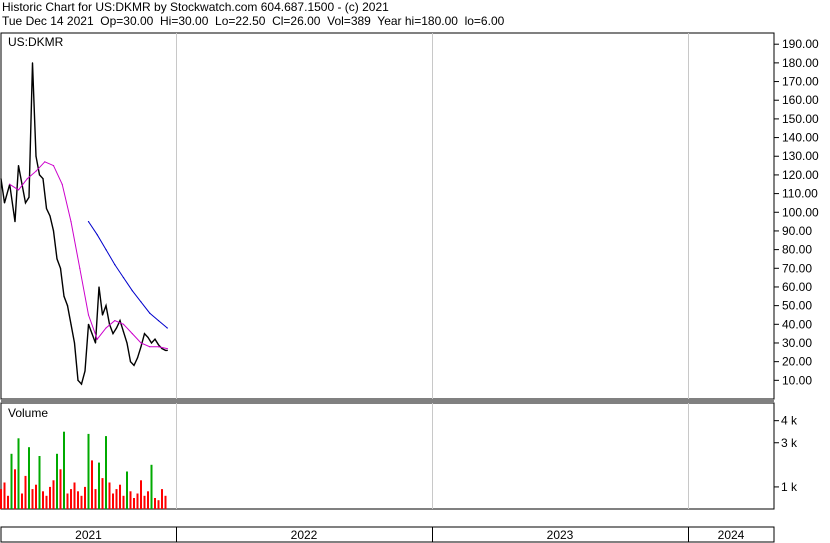 The height and width of the screenshot is (543, 830). What do you see at coordinates (387, 534) in the screenshot?
I see `x-axis-band` at bounding box center [387, 534].